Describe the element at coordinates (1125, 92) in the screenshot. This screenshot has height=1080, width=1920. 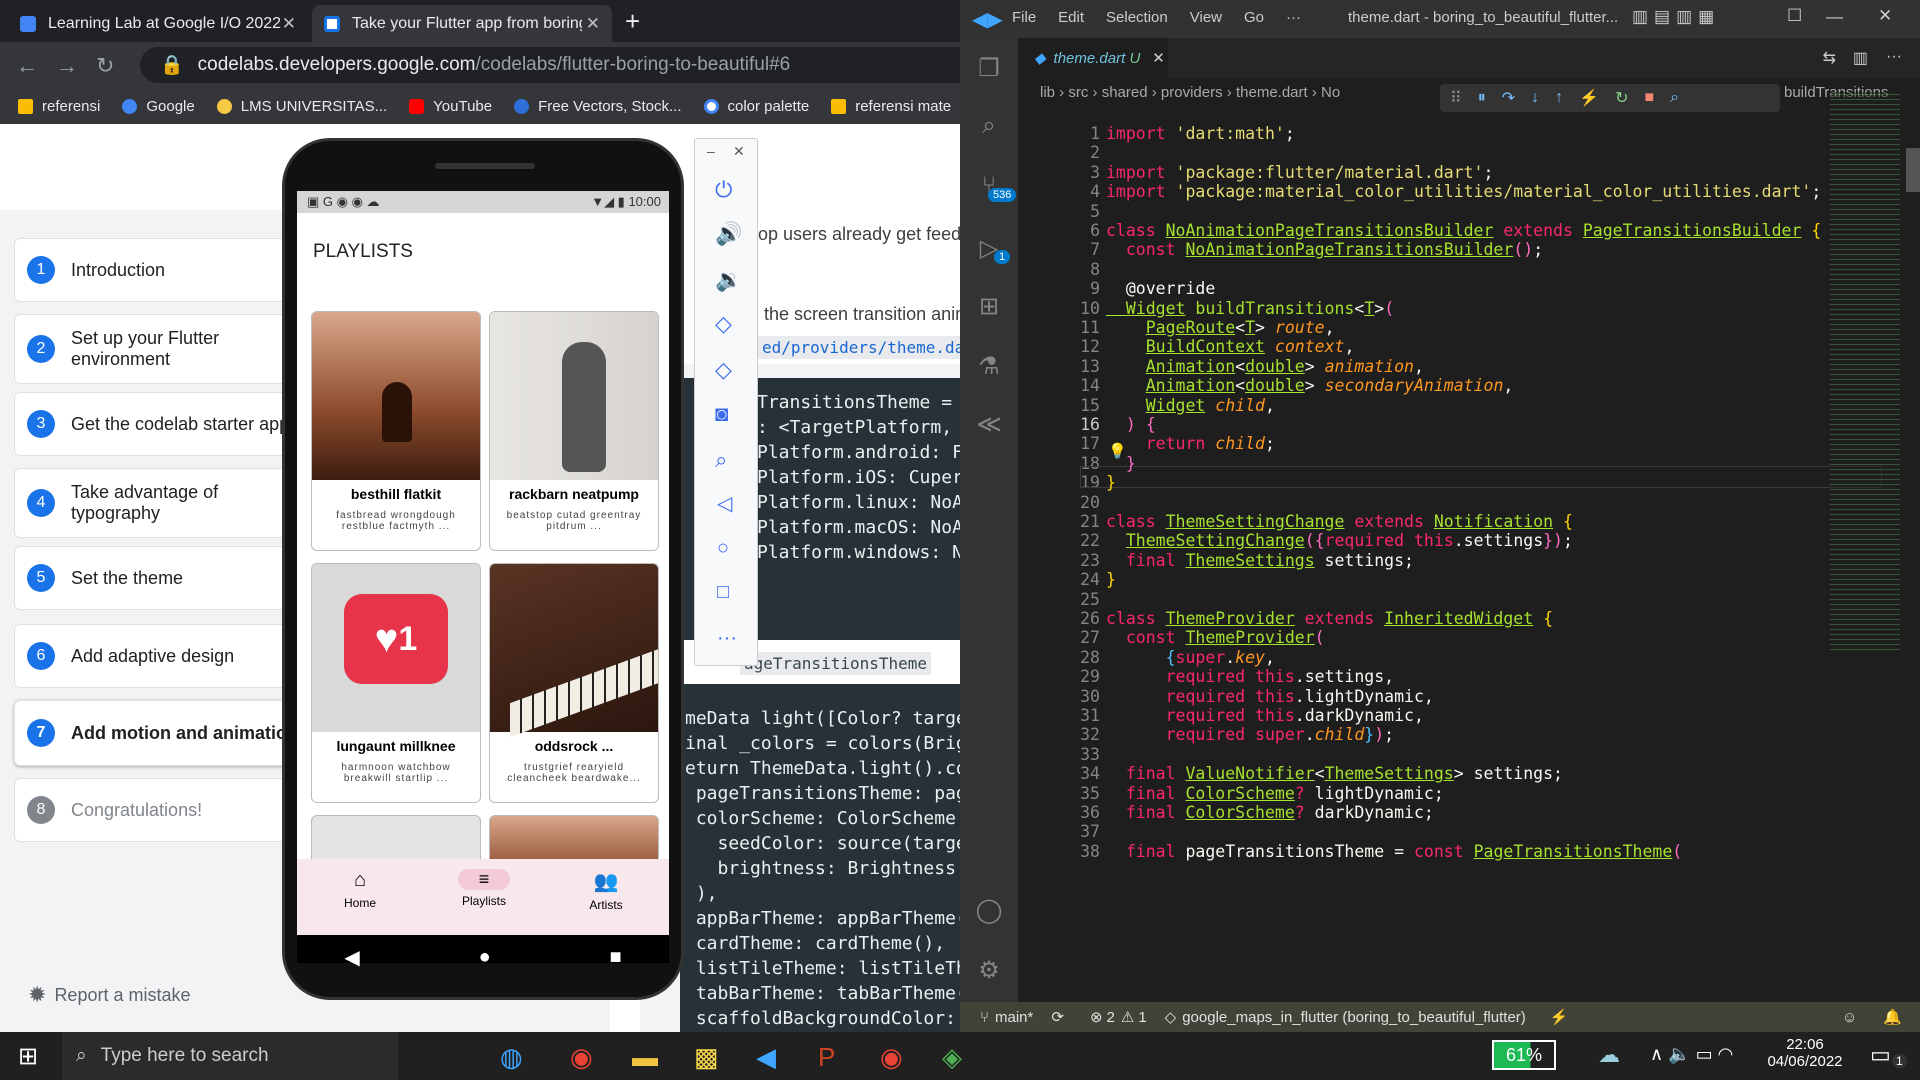
I see `breadcrumb-item: shared` at that location.